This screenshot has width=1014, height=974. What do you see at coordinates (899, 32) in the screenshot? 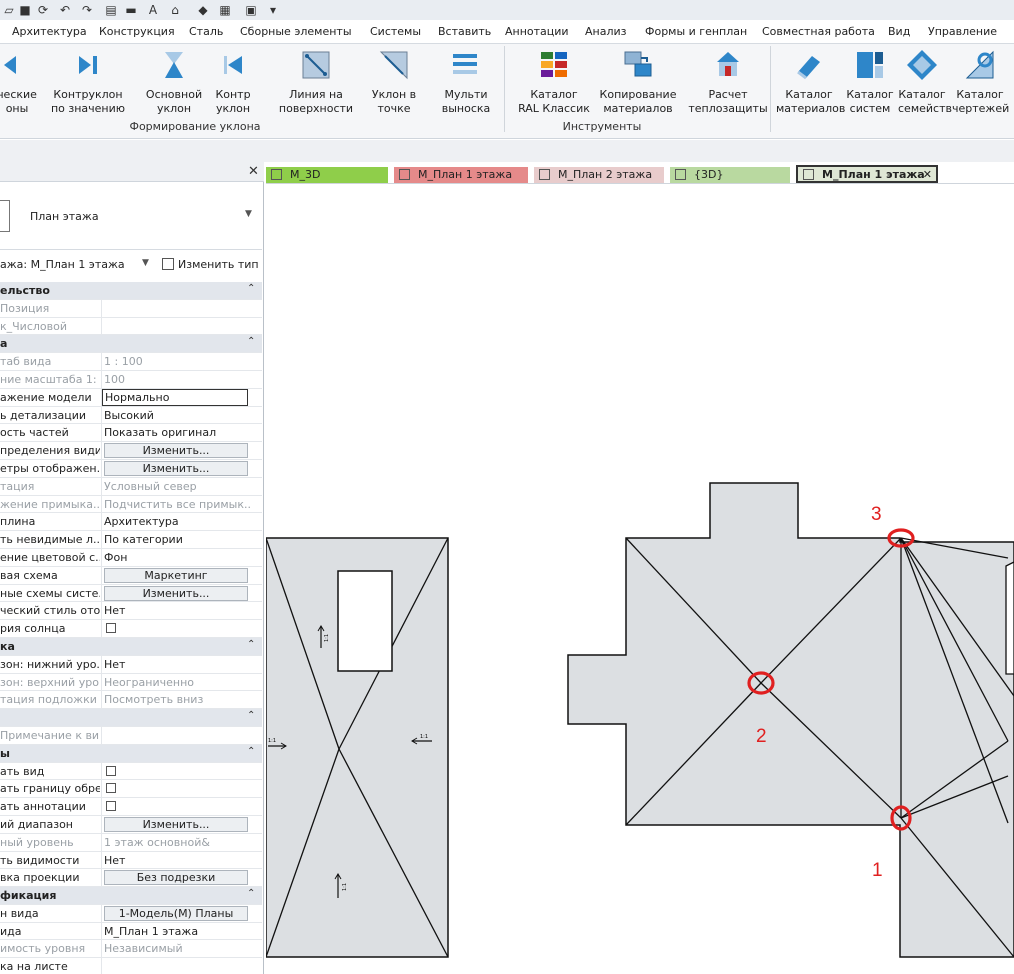
I see `tab-view: Вид` at bounding box center [899, 32].